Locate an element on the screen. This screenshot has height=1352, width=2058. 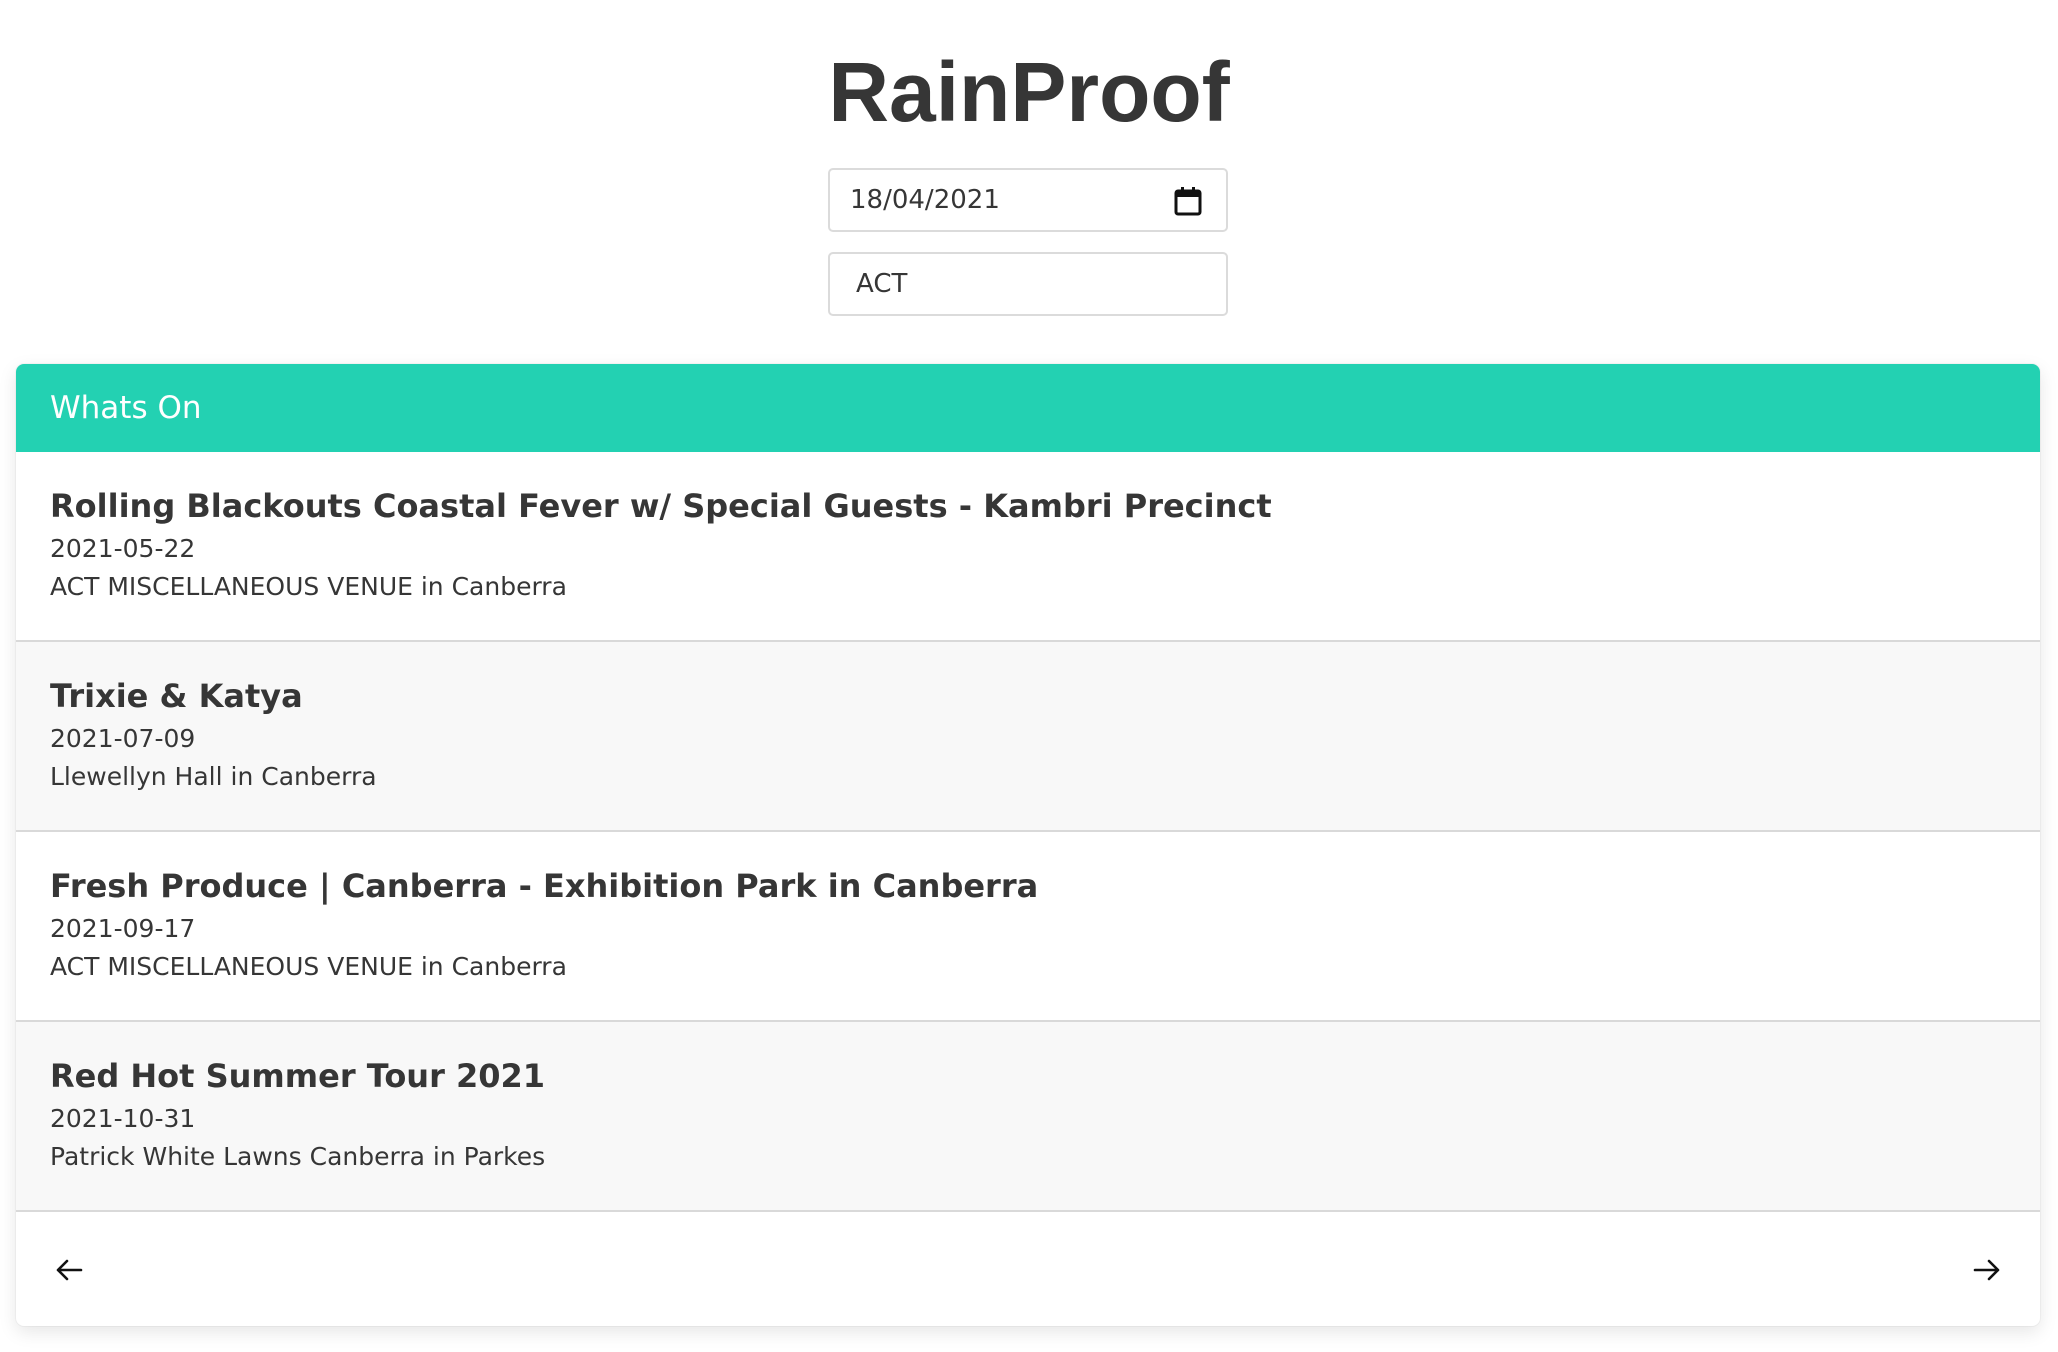
event-title: Trixie & Katya is located at coordinates (176, 696).